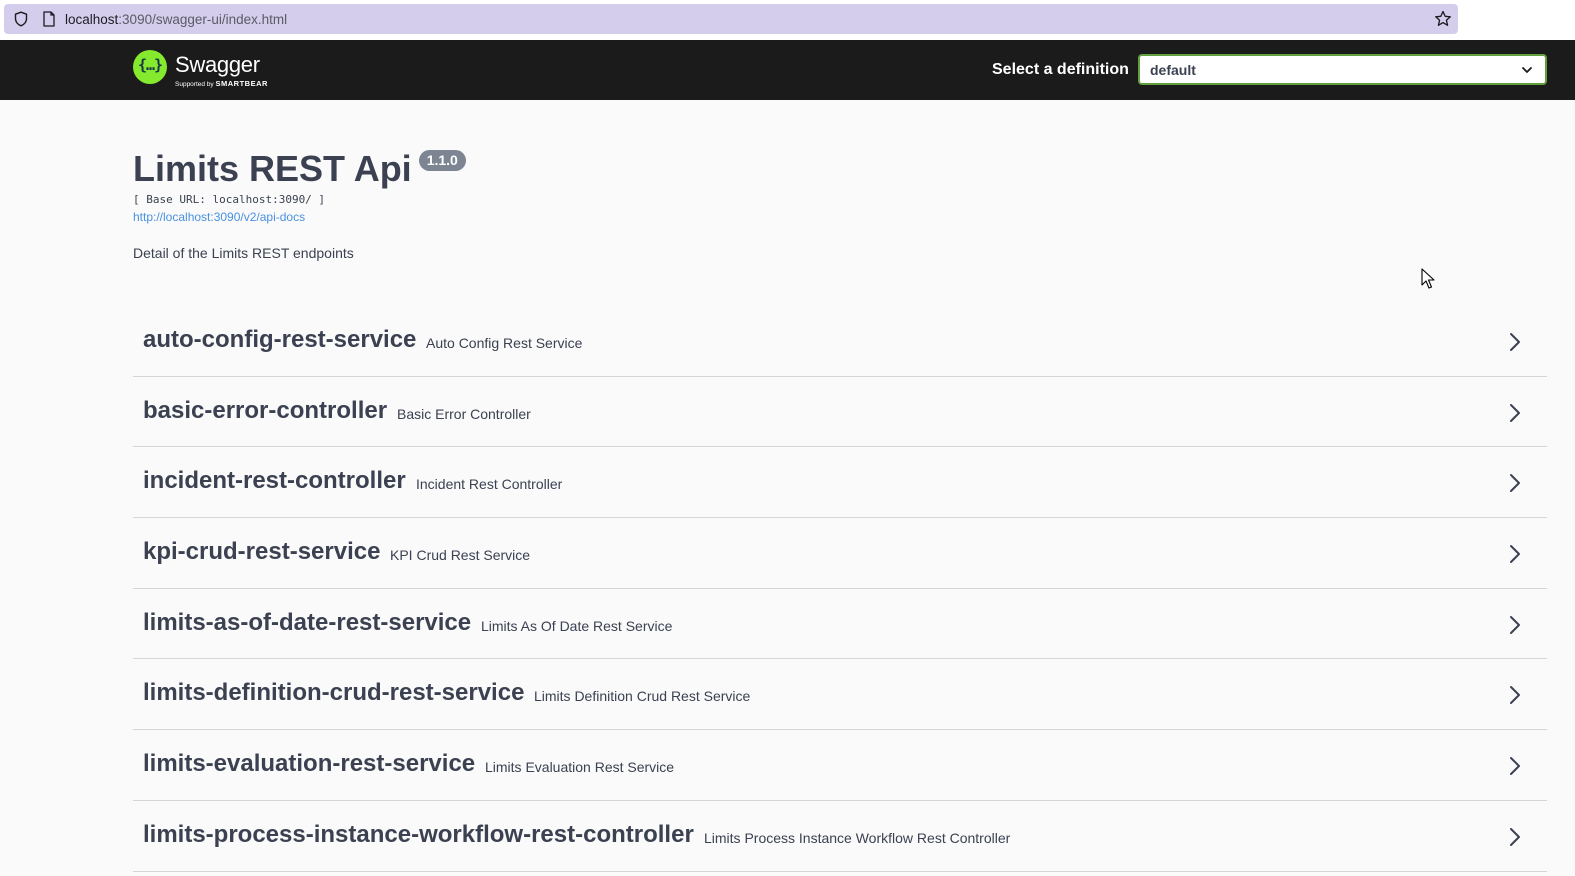 This screenshot has width=1575, height=876. Describe the element at coordinates (504, 343) in the screenshot. I see `tag-description: Auto Config Rest Service` at that location.